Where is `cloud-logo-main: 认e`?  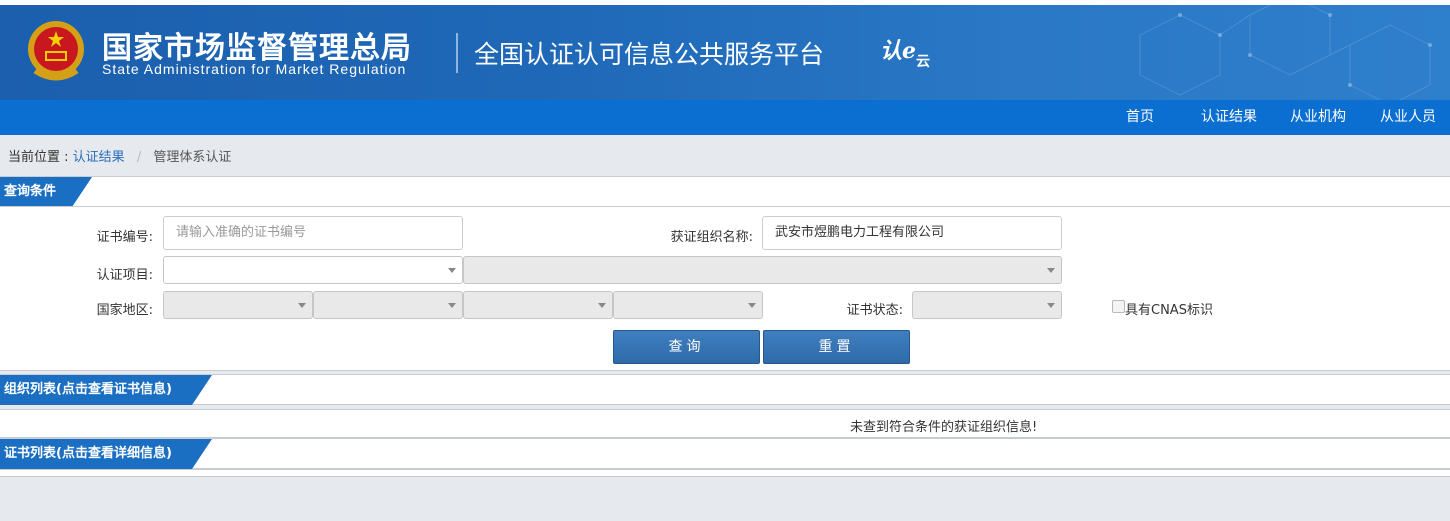 cloud-logo-main: 认e is located at coordinates (898, 51).